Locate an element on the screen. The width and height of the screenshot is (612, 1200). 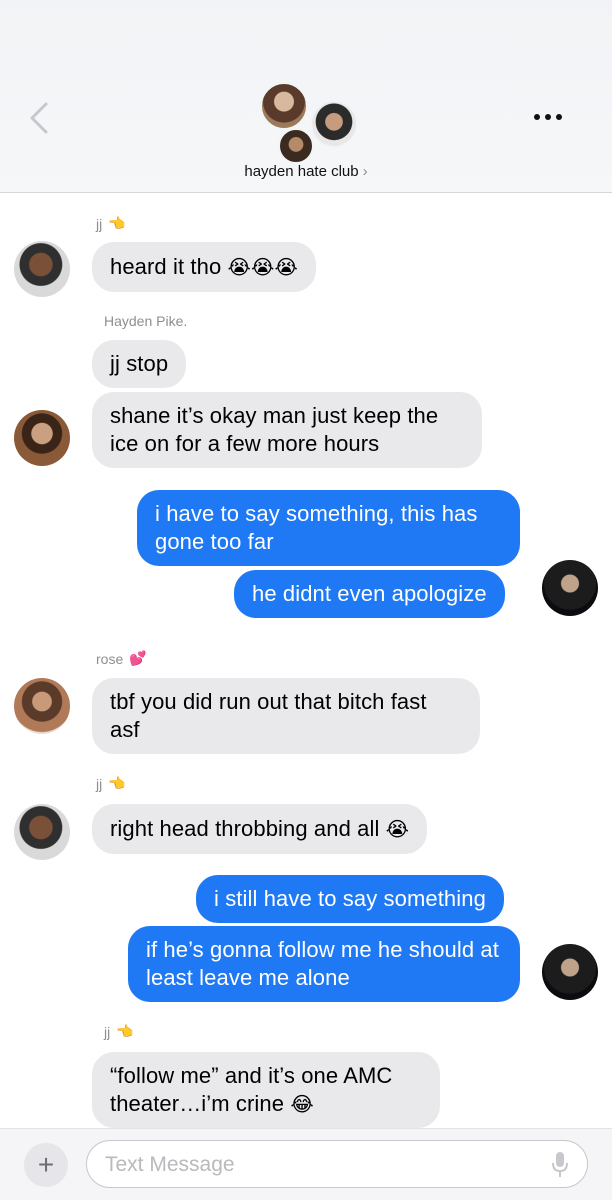
incoming-message-bubble: jj stop is located at coordinates (139, 364).